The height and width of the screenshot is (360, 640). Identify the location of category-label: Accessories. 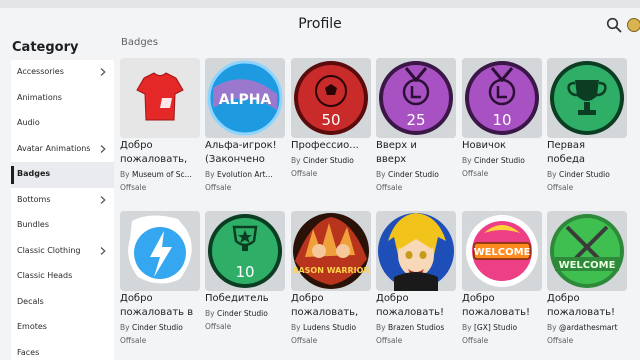
(40, 71).